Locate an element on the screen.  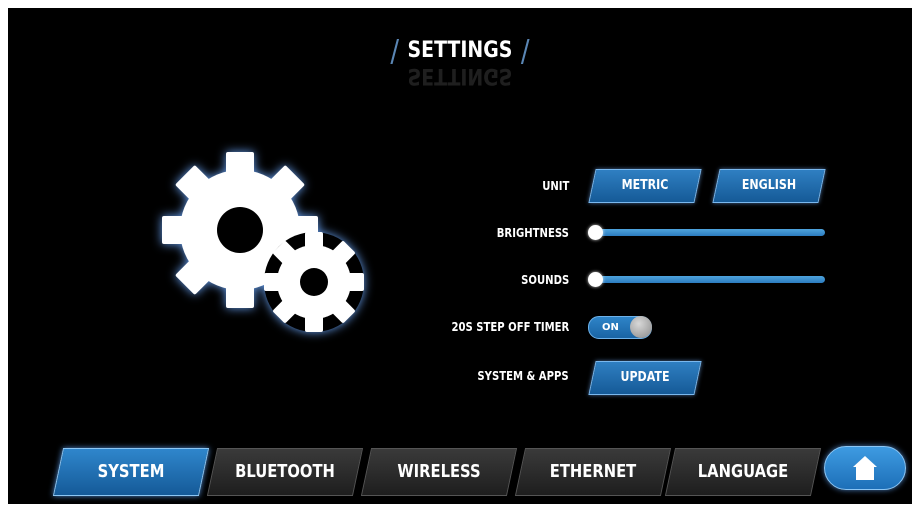
metric-button-label: METRIC is located at coordinates (645, 185).